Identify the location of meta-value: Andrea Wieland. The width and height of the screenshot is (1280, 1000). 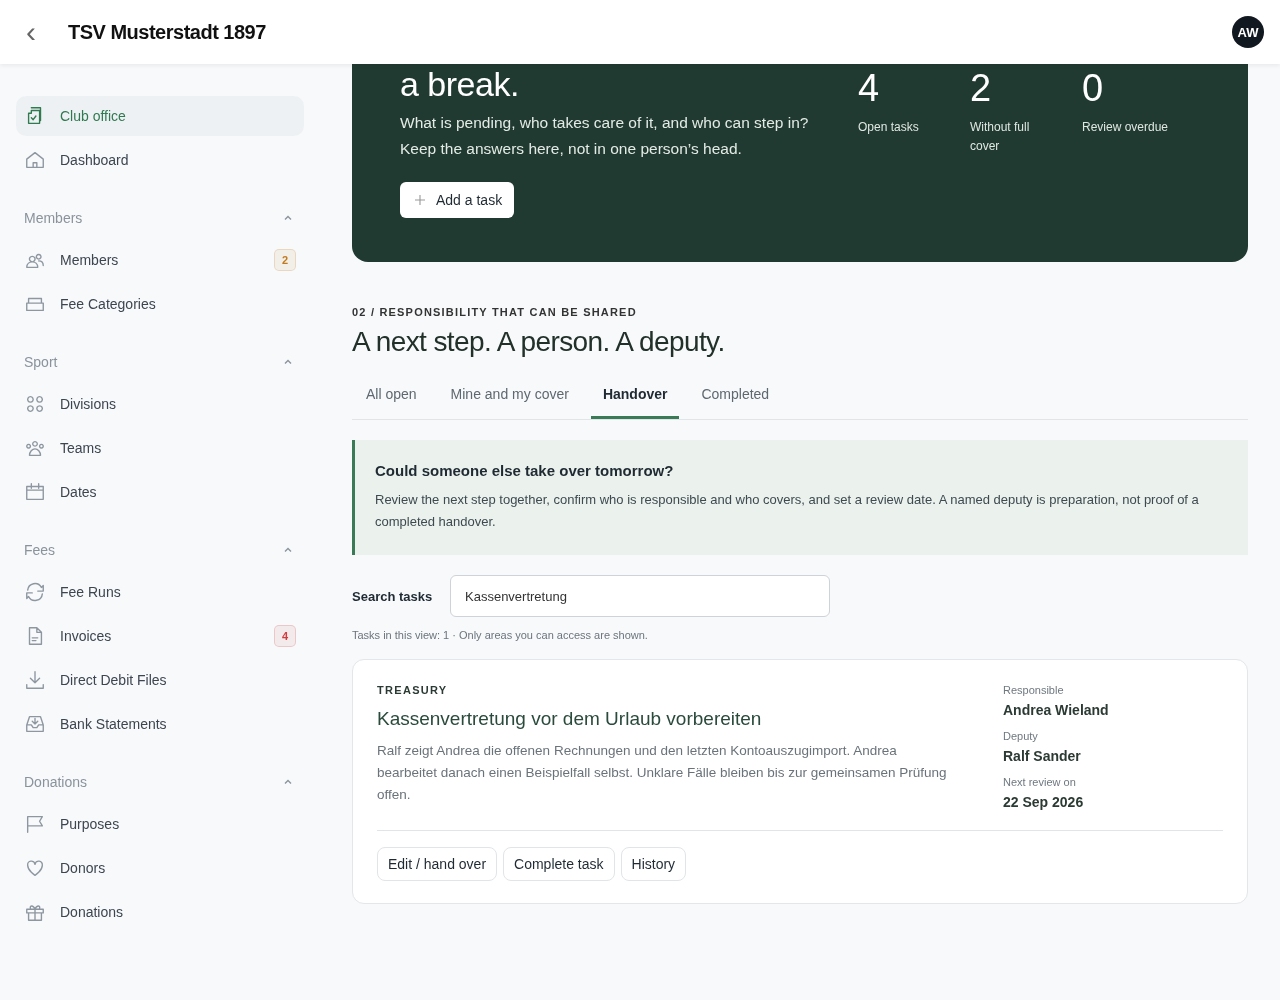
(1056, 710).